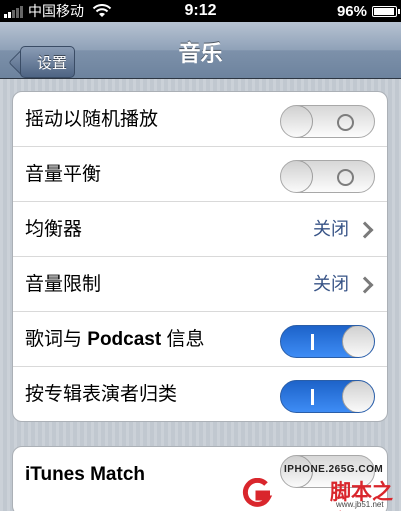  Describe the element at coordinates (85, 474) in the screenshot. I see `setting-label: iTunes Match` at that location.